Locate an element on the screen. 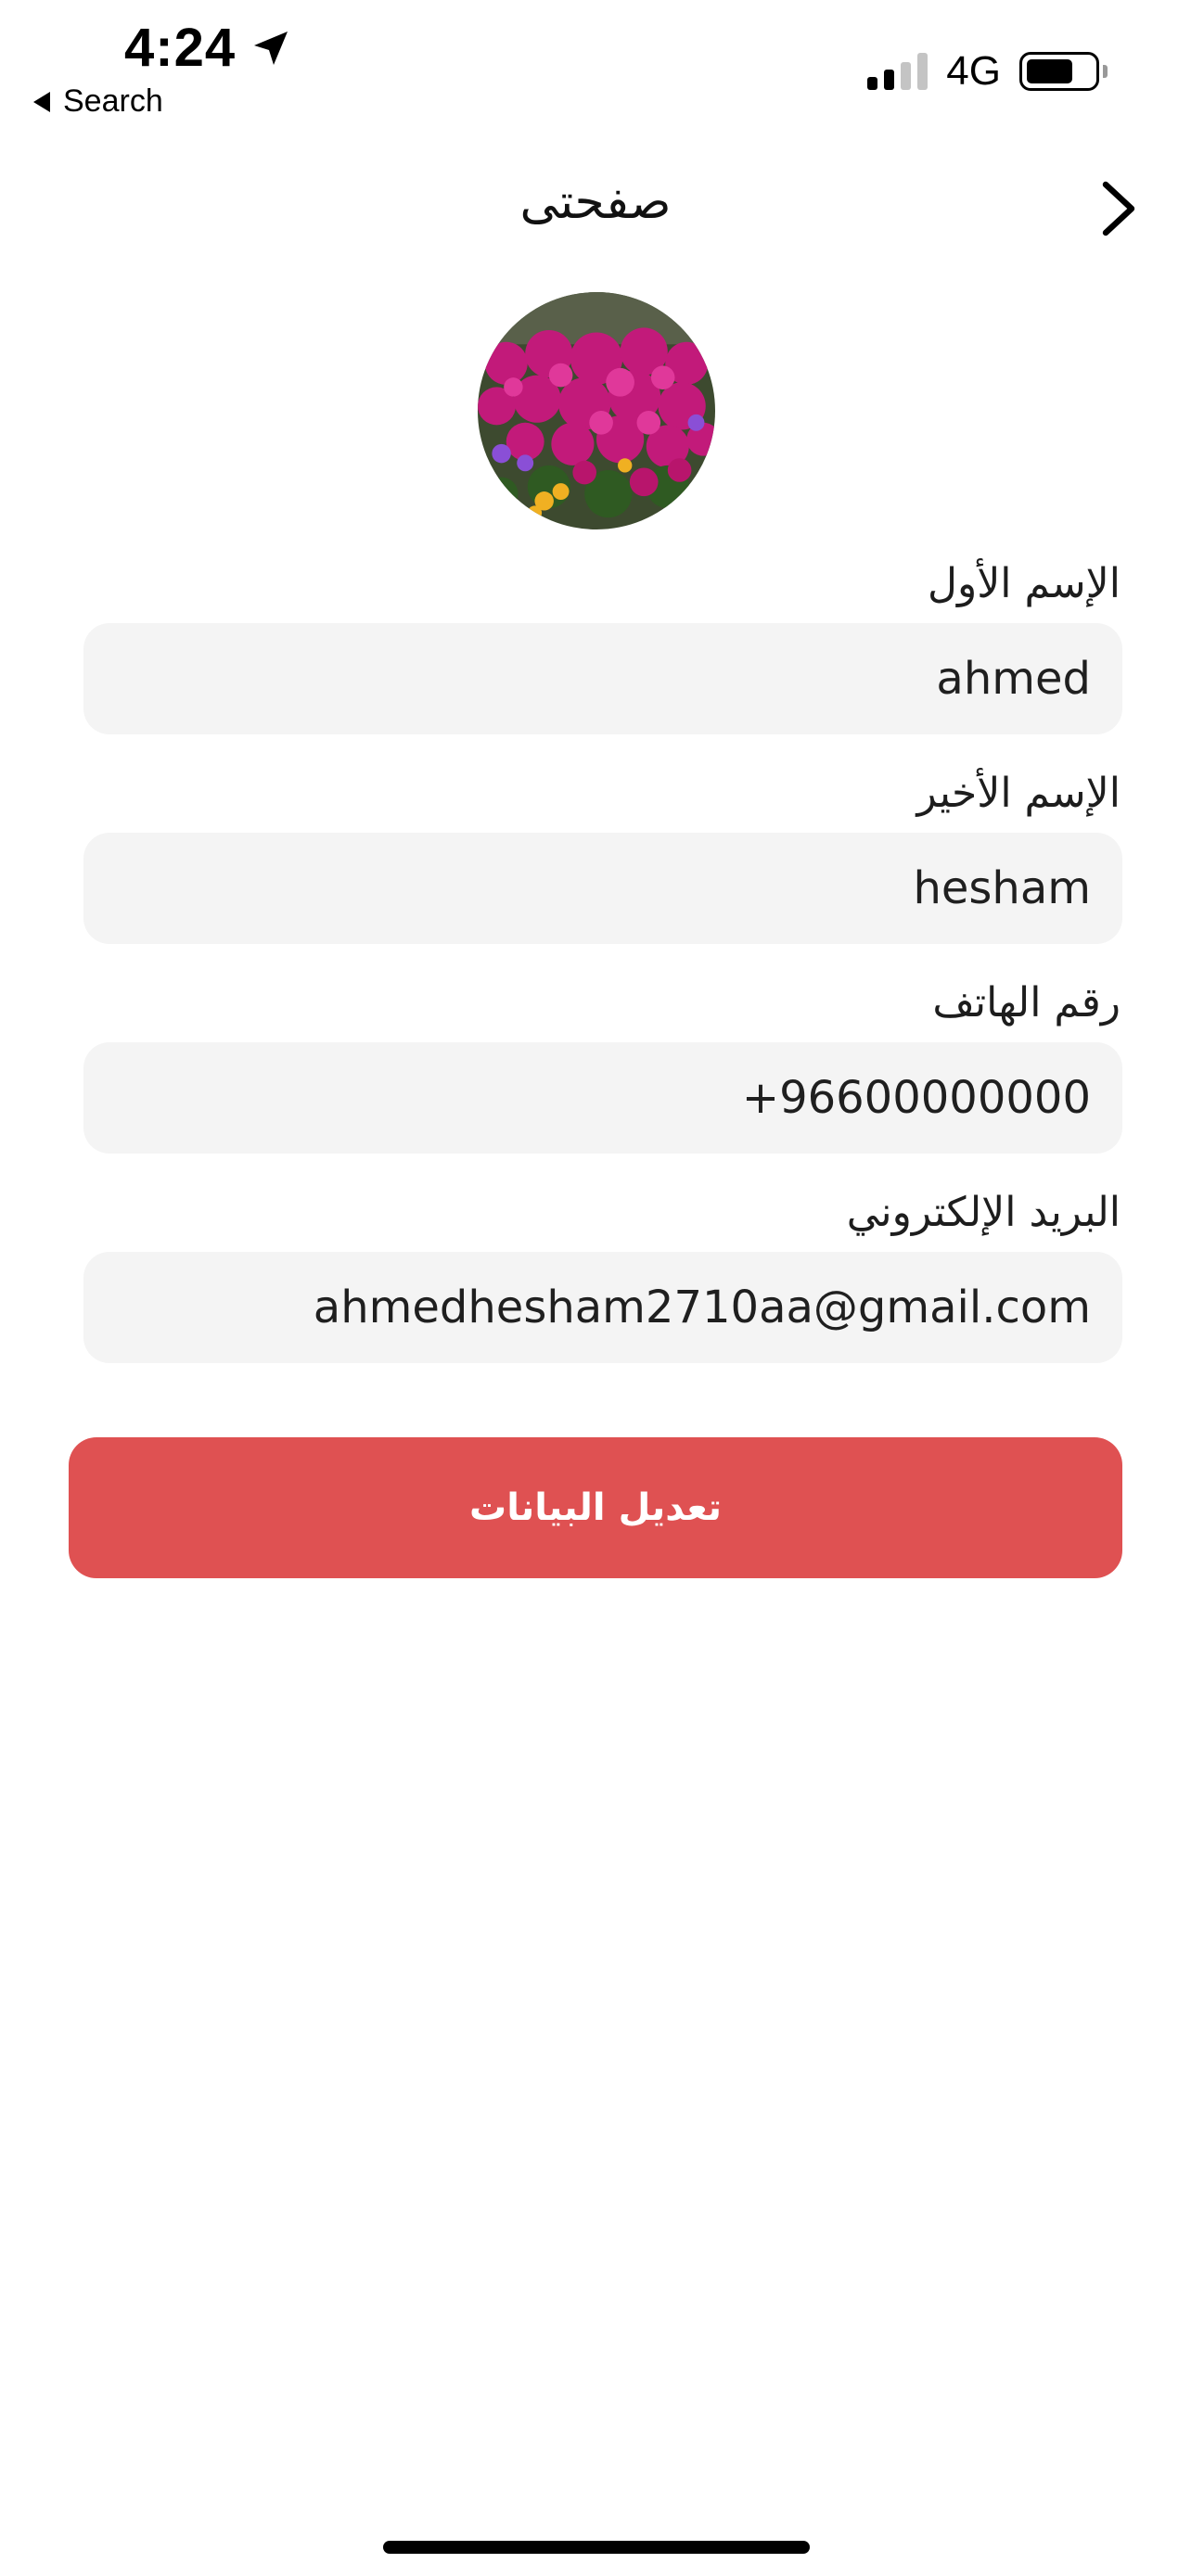 The width and height of the screenshot is (1191, 2576). status-indicators: 4G is located at coordinates (988, 71).